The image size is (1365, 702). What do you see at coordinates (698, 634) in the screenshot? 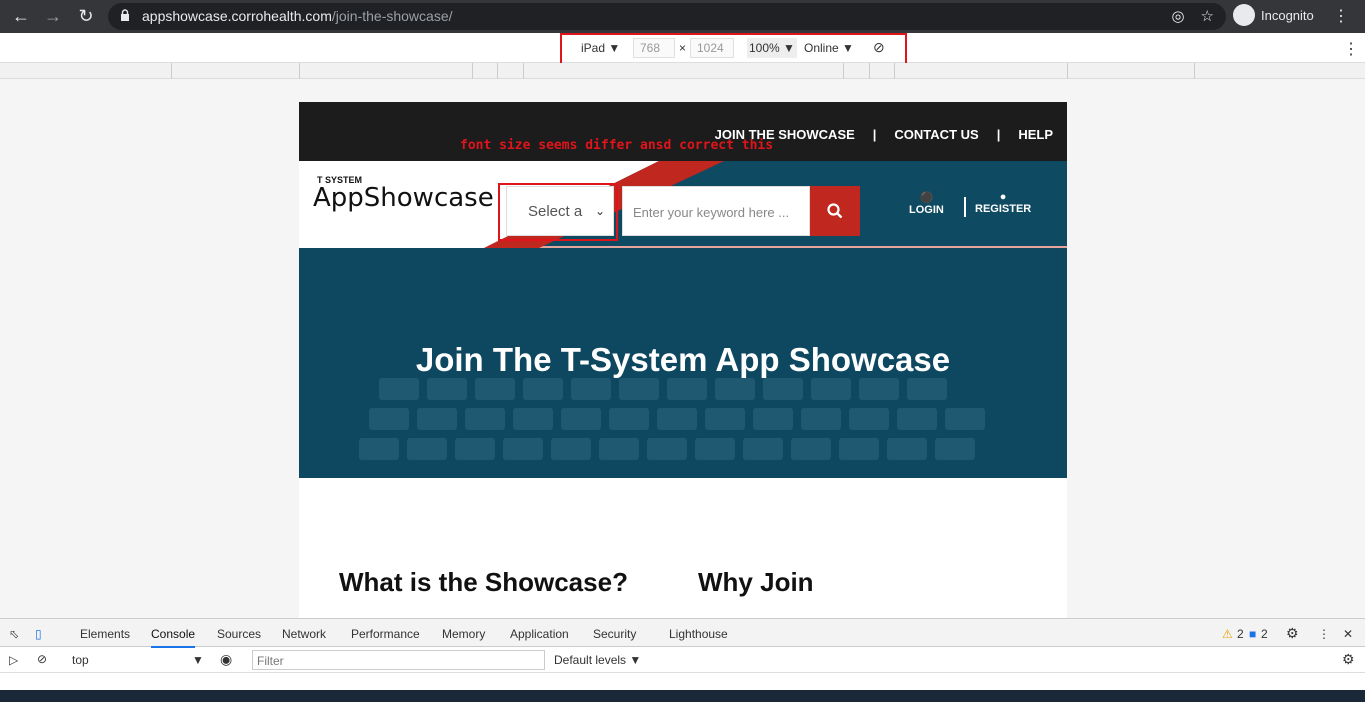
I see `tab-lighthouse: Lighthouse` at bounding box center [698, 634].